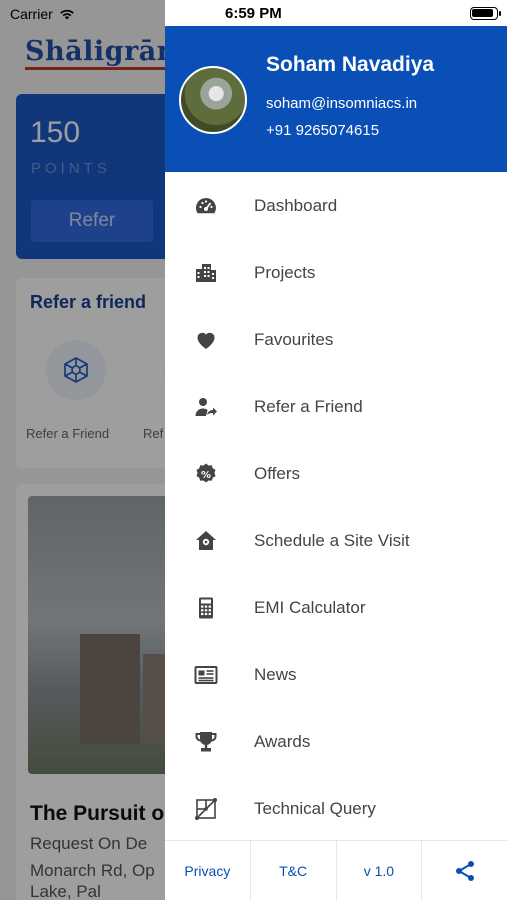  I want to click on trophy-icon, so click(206, 742).